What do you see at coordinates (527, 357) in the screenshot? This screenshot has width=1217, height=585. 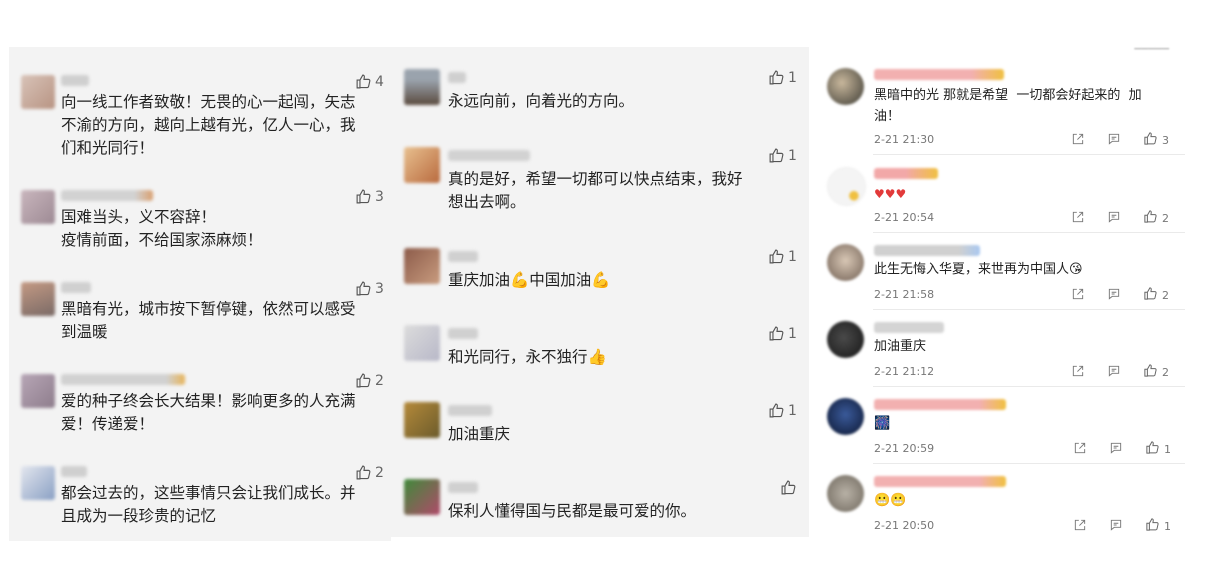 I see `comment-text: 和光同行，永不独行👍` at bounding box center [527, 357].